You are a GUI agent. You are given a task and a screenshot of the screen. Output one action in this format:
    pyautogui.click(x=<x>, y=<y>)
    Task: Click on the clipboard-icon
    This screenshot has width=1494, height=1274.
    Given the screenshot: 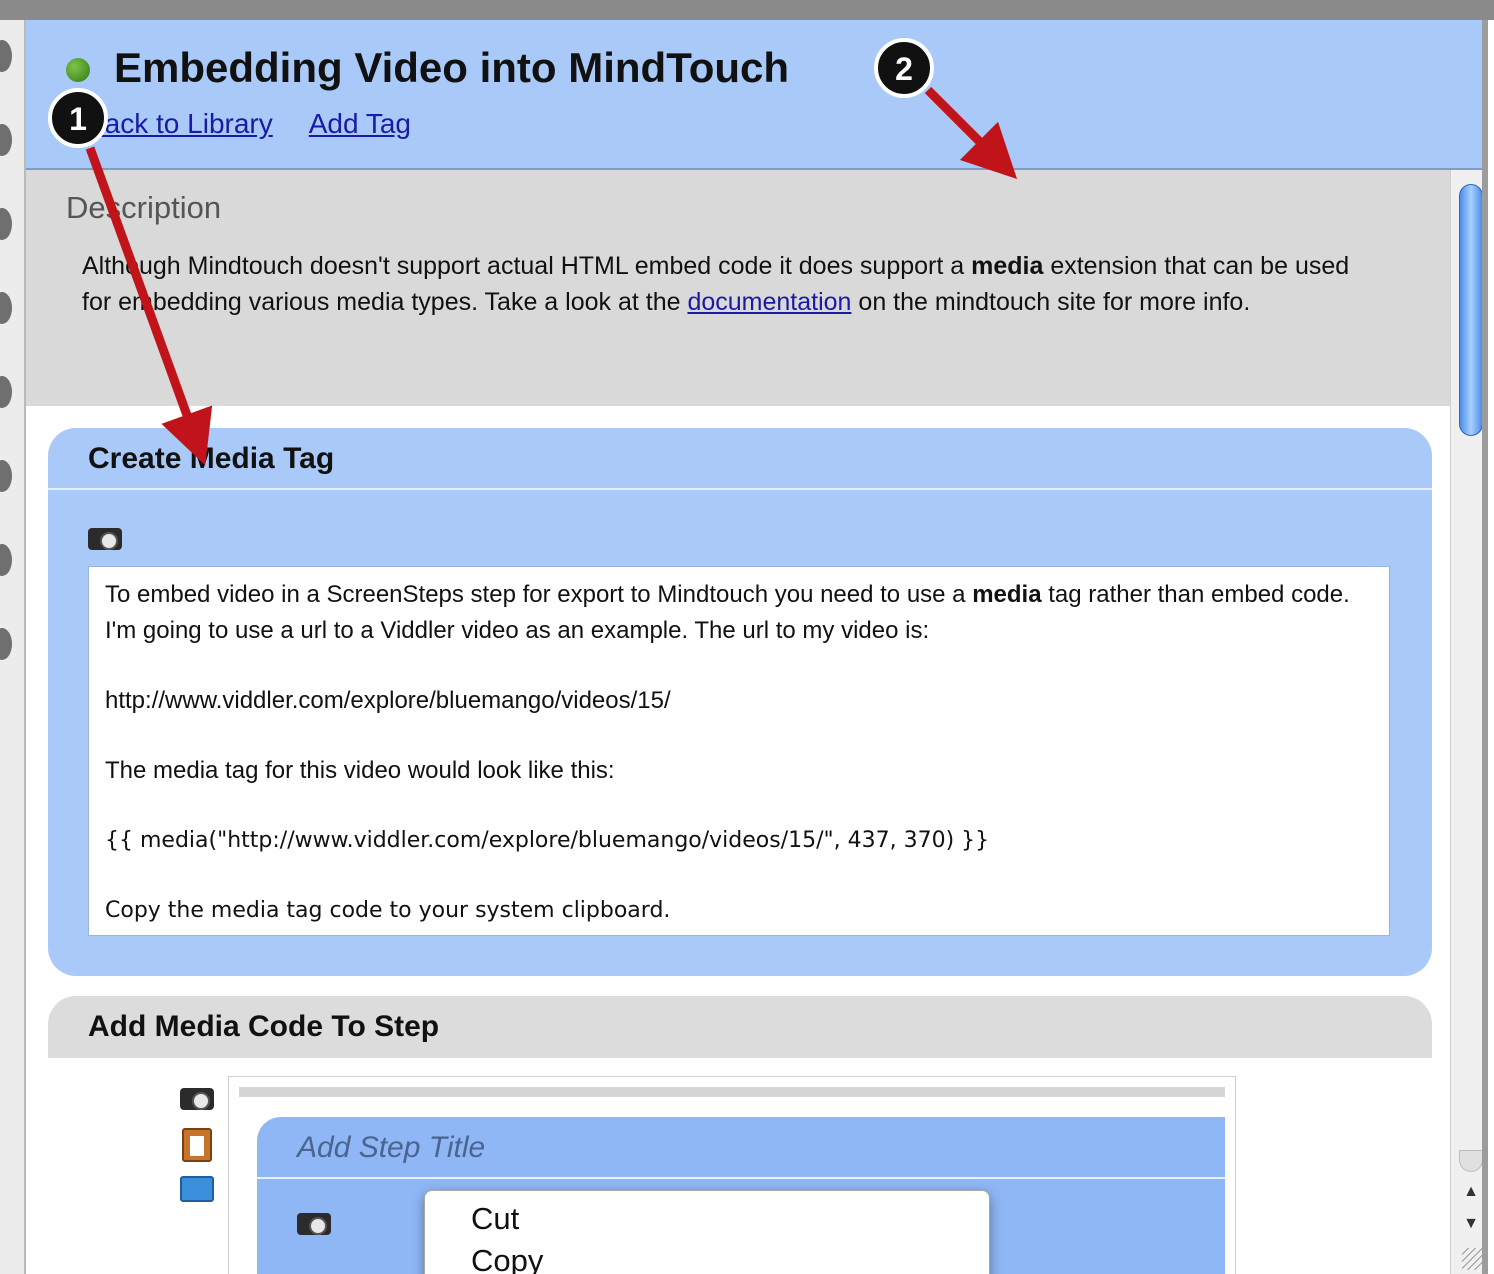 What is the action you would take?
    pyautogui.click(x=197, y=1145)
    